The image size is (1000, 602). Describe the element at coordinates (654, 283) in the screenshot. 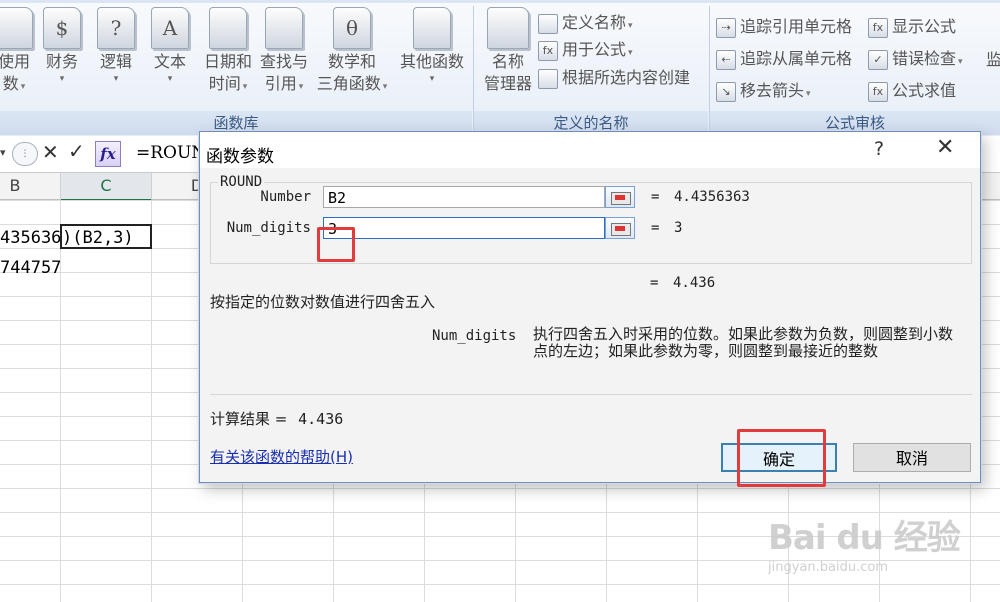

I see `overall-equals: =` at that location.